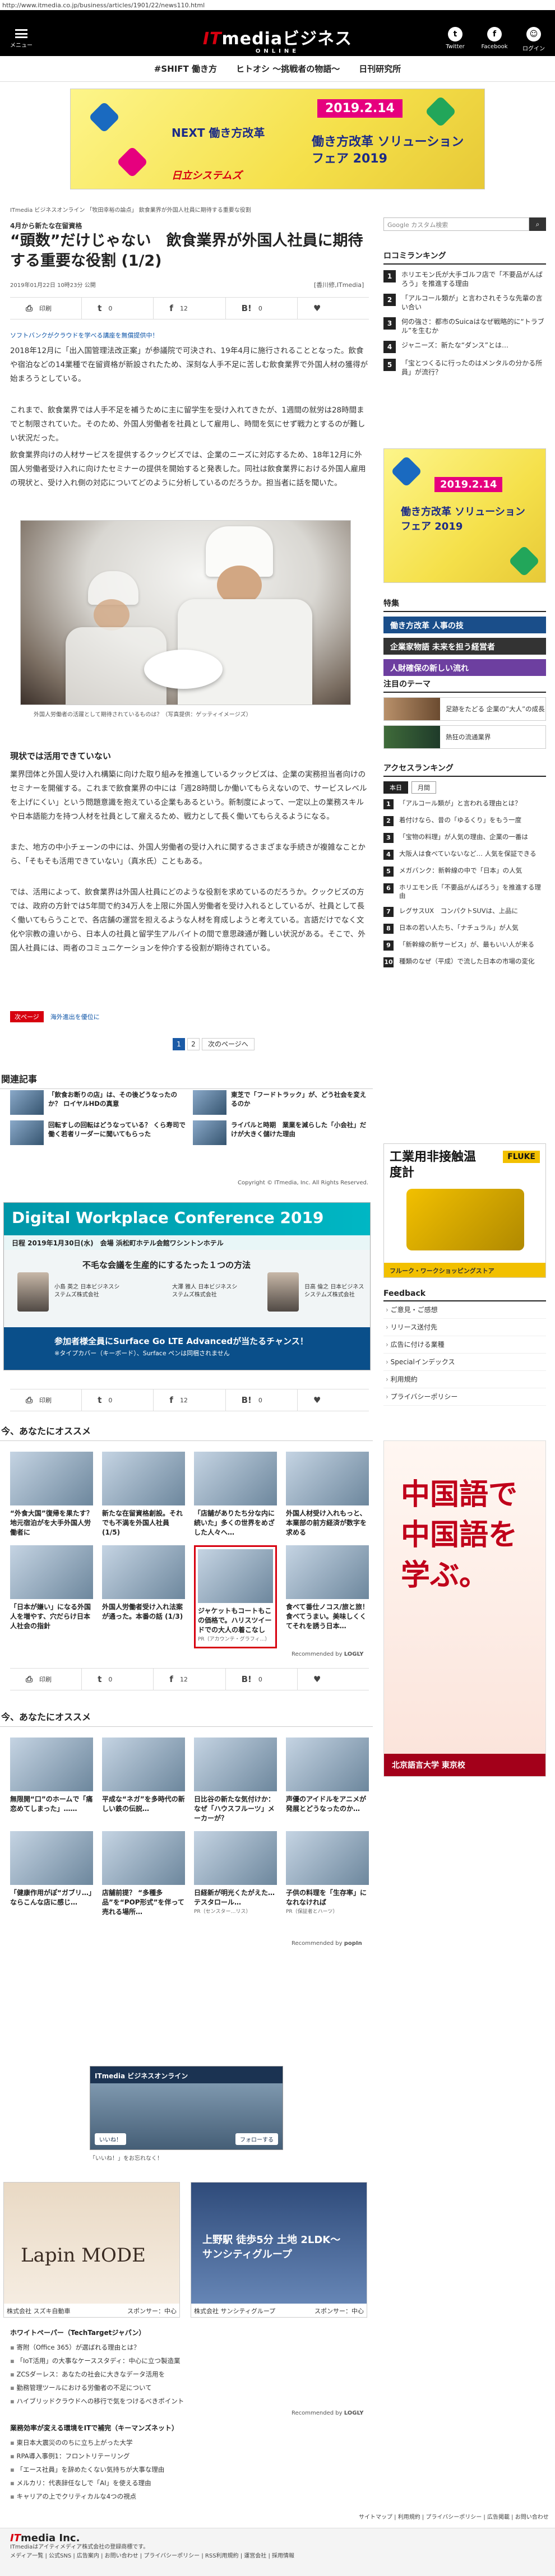 The width and height of the screenshot is (555, 2576). Describe the element at coordinates (464, 872) in the screenshot. I see `access-item: 5 メガバンク：新幹線の中で「日本」の人気` at that location.